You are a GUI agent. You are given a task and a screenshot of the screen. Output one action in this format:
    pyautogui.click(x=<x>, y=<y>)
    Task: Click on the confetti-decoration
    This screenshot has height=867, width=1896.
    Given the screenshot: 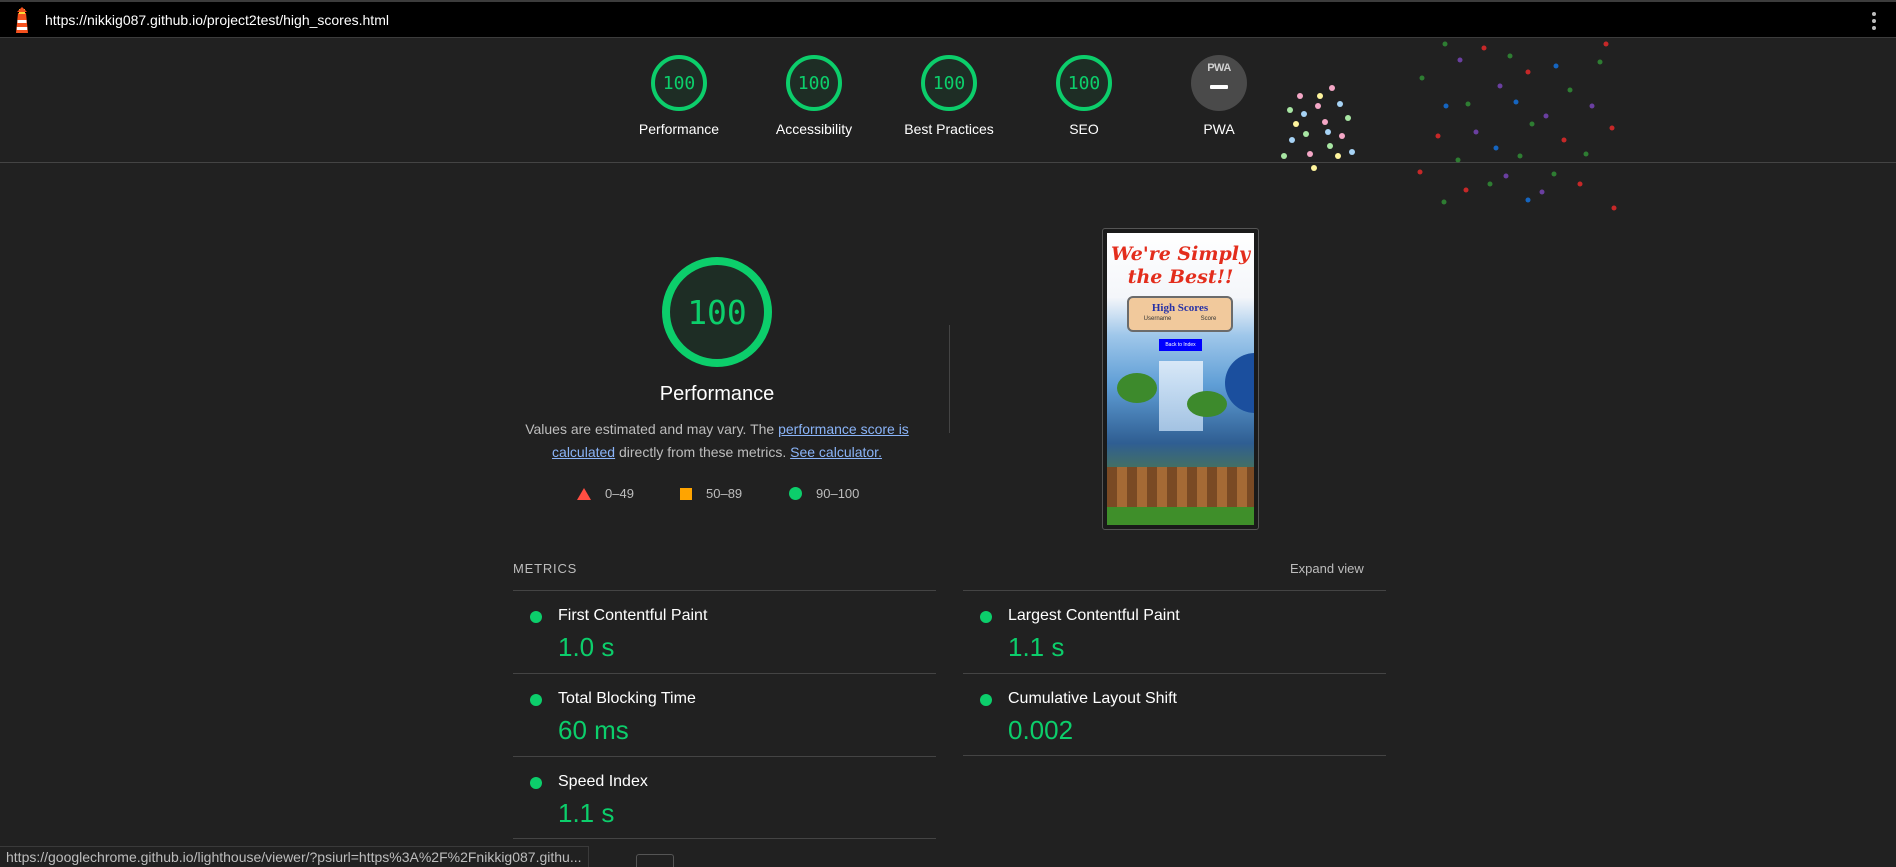 What is the action you would take?
    pyautogui.click(x=1449, y=126)
    